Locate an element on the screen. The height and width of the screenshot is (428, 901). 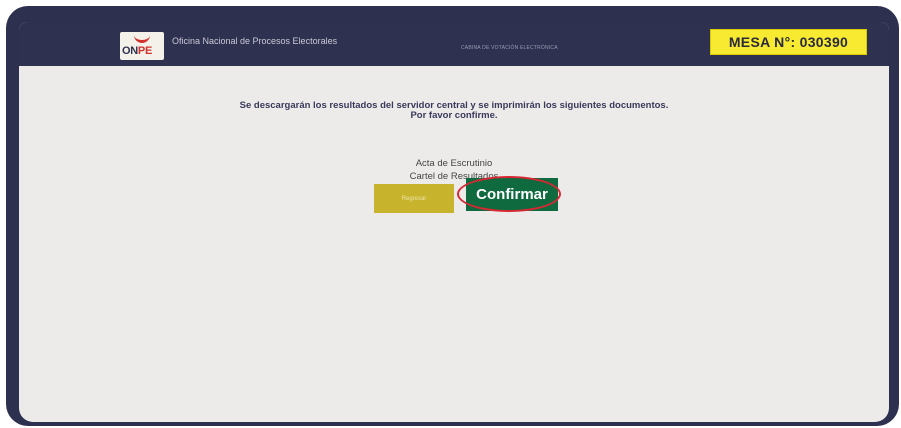
org-name: Oficina Nacional de Procesos Electorales is located at coordinates (255, 41).